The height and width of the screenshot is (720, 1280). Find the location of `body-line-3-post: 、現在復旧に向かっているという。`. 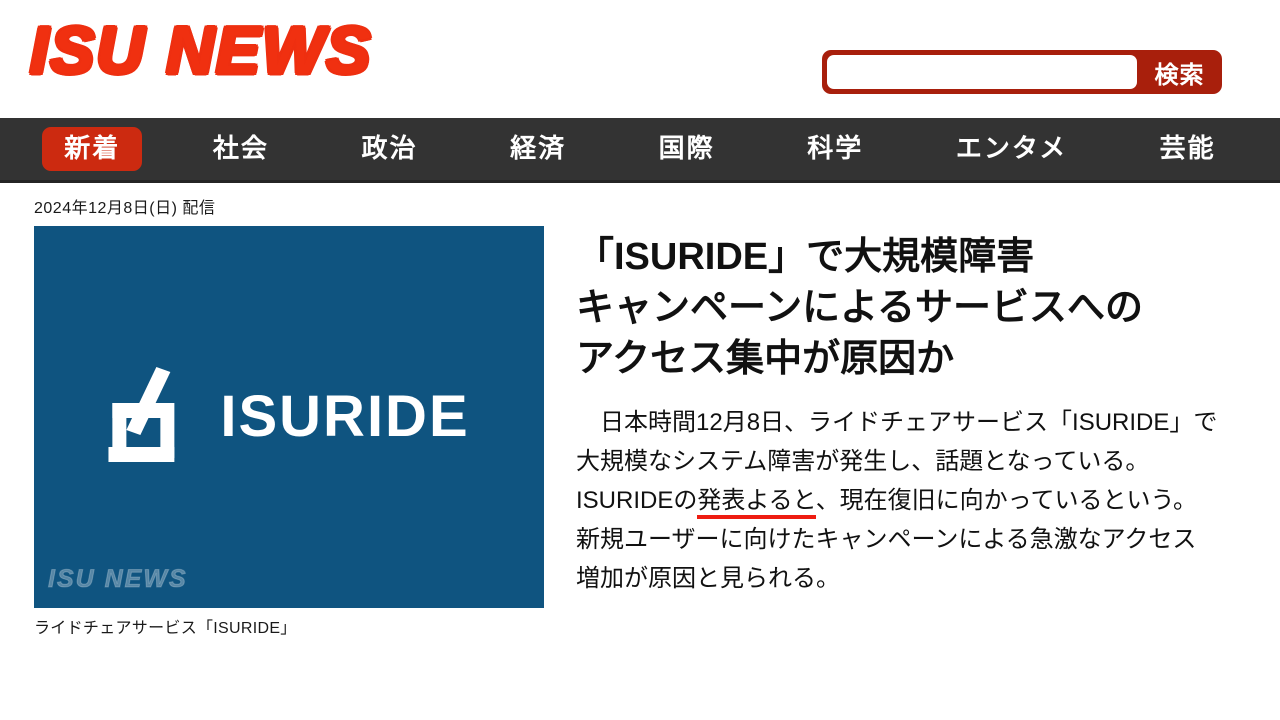

body-line-3-post: 、現在復旧に向かっているという。 is located at coordinates (1006, 501).